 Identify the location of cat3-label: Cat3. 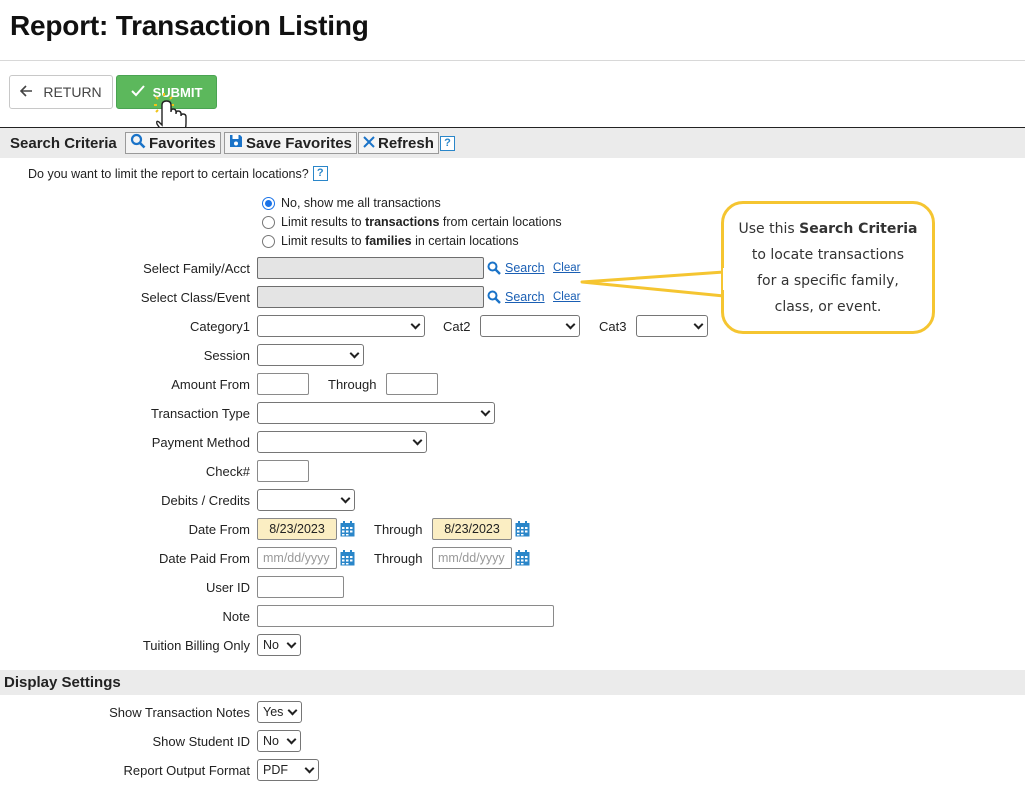
(613, 326).